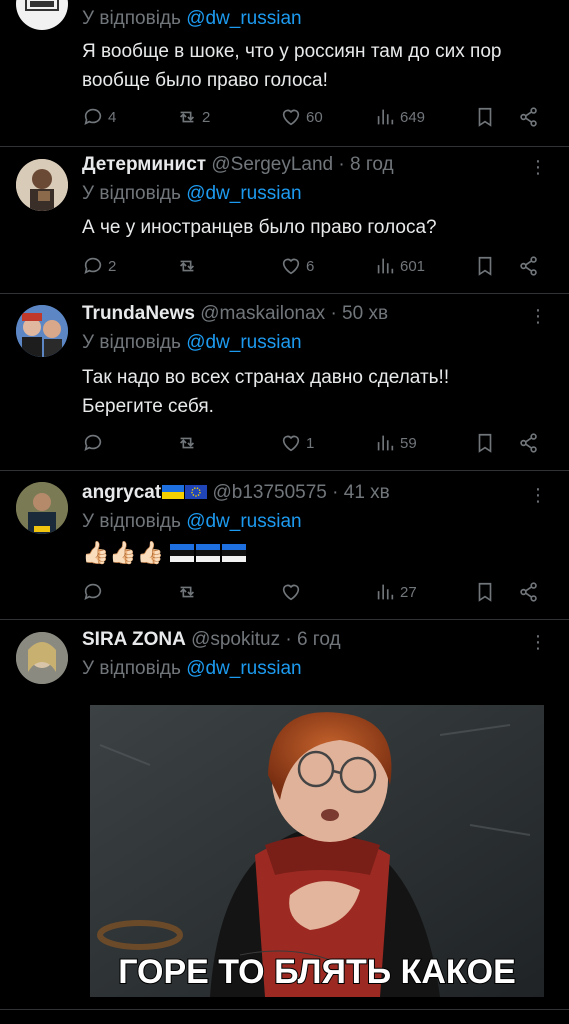 This screenshot has width=569, height=1024. I want to click on tweet-header: angrycat @b13750575 · 41 хв, so click(236, 493).